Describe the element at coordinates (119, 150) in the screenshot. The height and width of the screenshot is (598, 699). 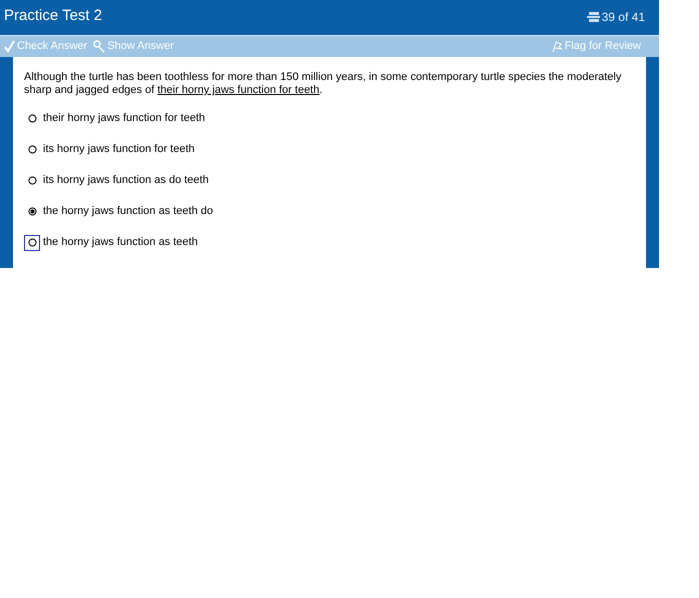
I see `option-label: its horny jaws function for teeth` at that location.